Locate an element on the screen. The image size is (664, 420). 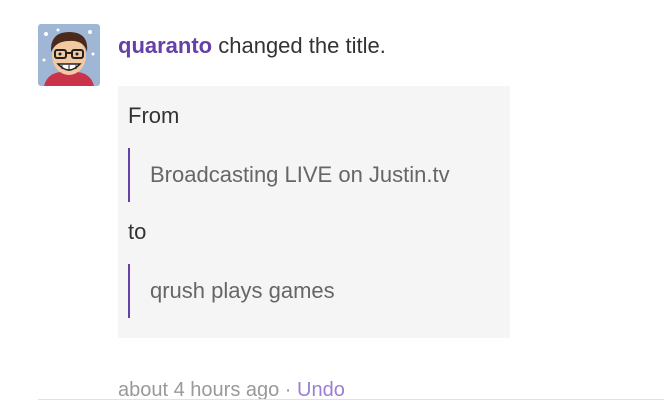
entry-divider is located at coordinates (351, 399).